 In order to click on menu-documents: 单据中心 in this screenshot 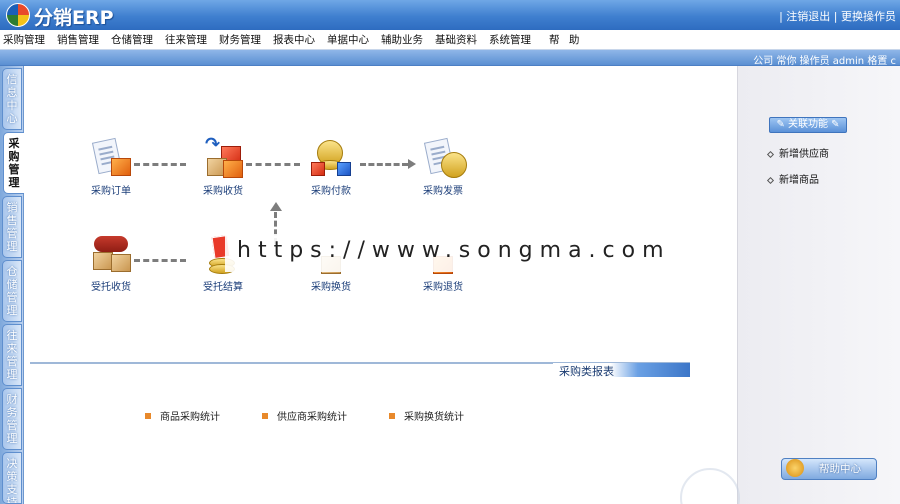, I will do `click(348, 39)`.